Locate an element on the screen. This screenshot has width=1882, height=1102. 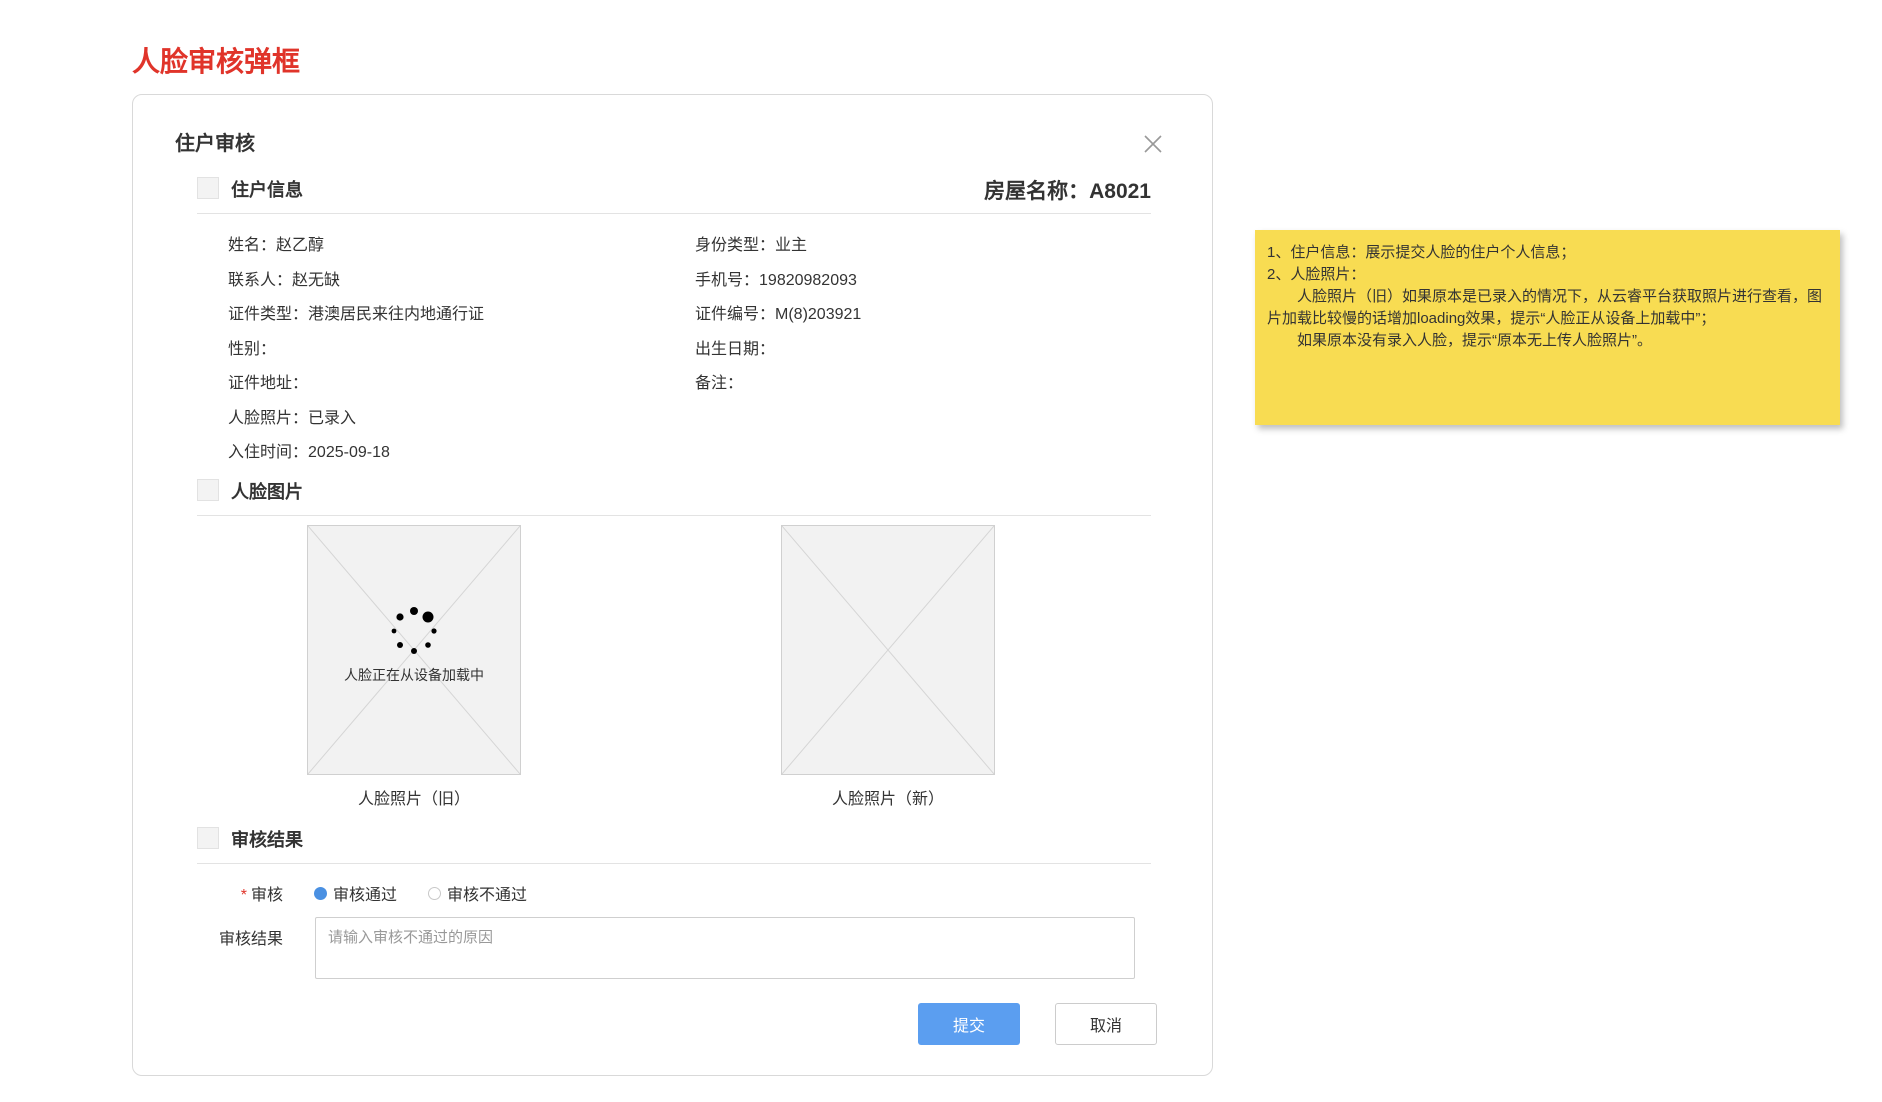
reason-input is located at coordinates (725, 948).